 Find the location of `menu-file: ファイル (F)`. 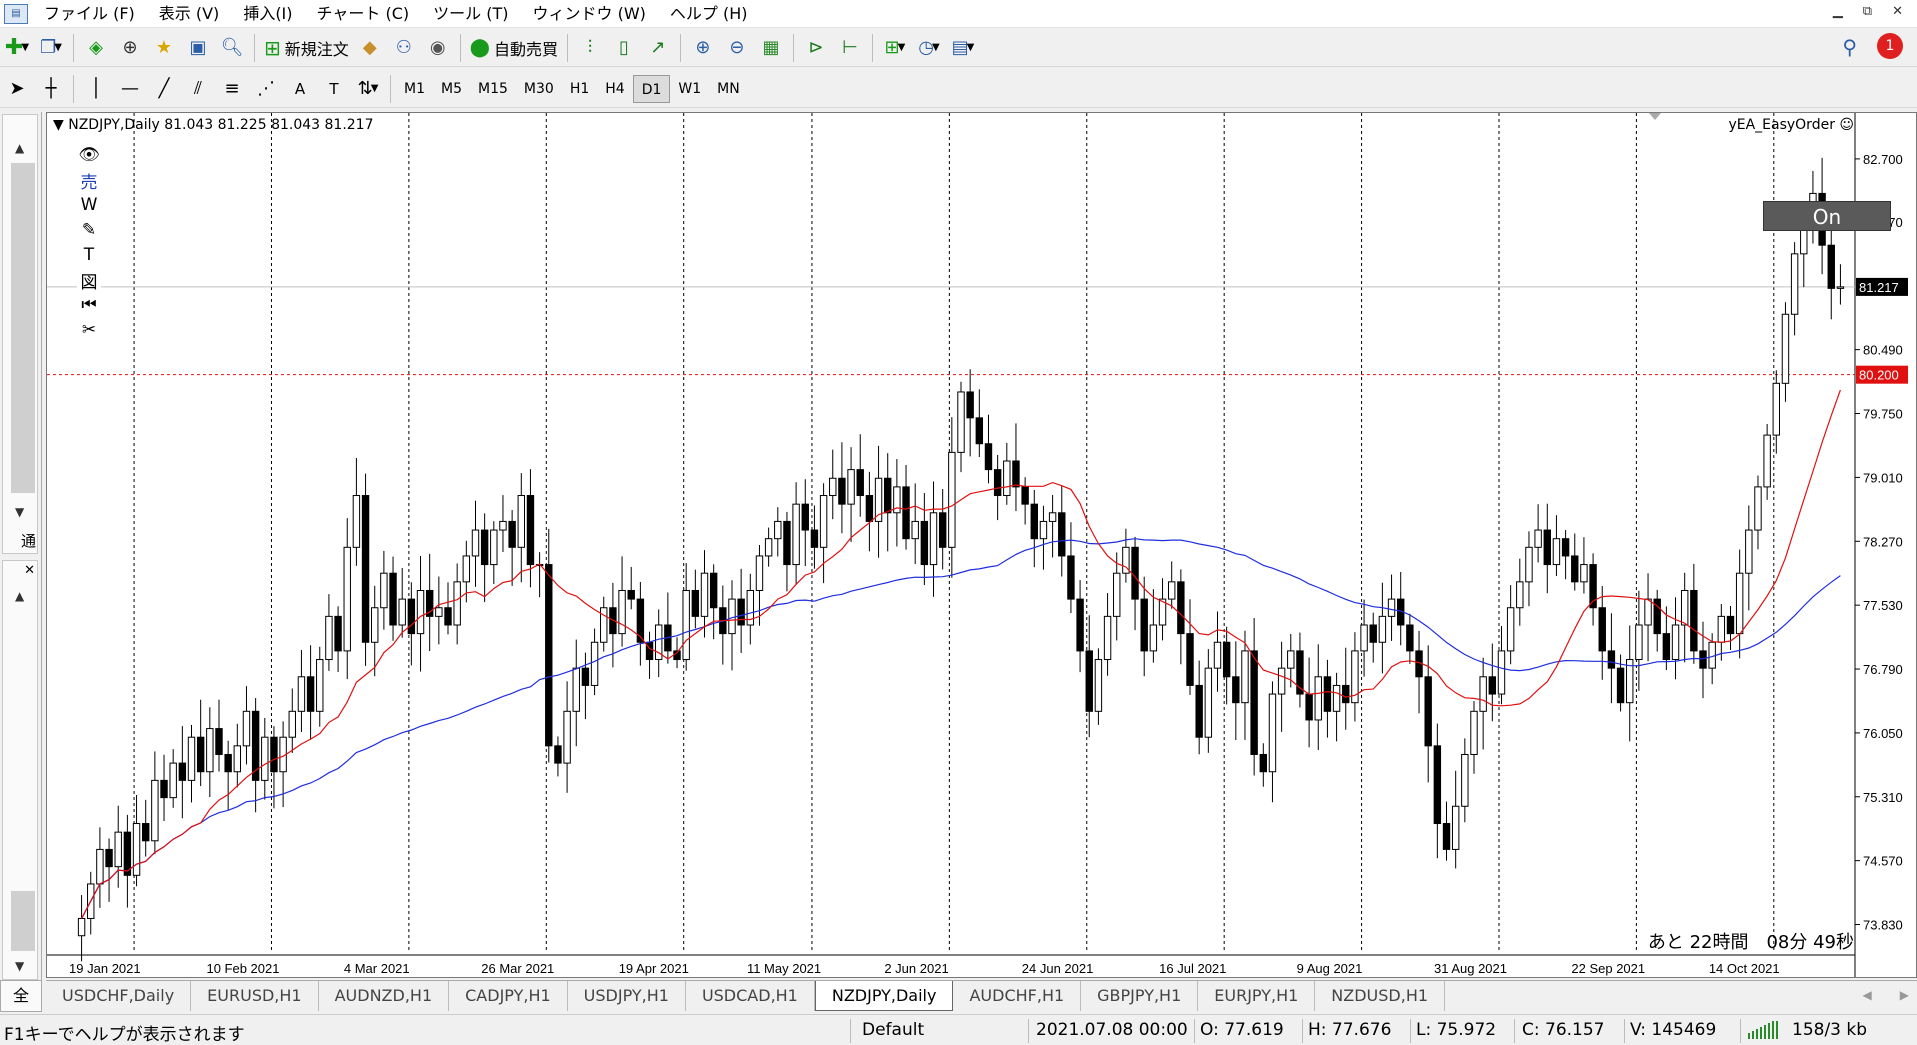

menu-file: ファイル (F) is located at coordinates (91, 14).